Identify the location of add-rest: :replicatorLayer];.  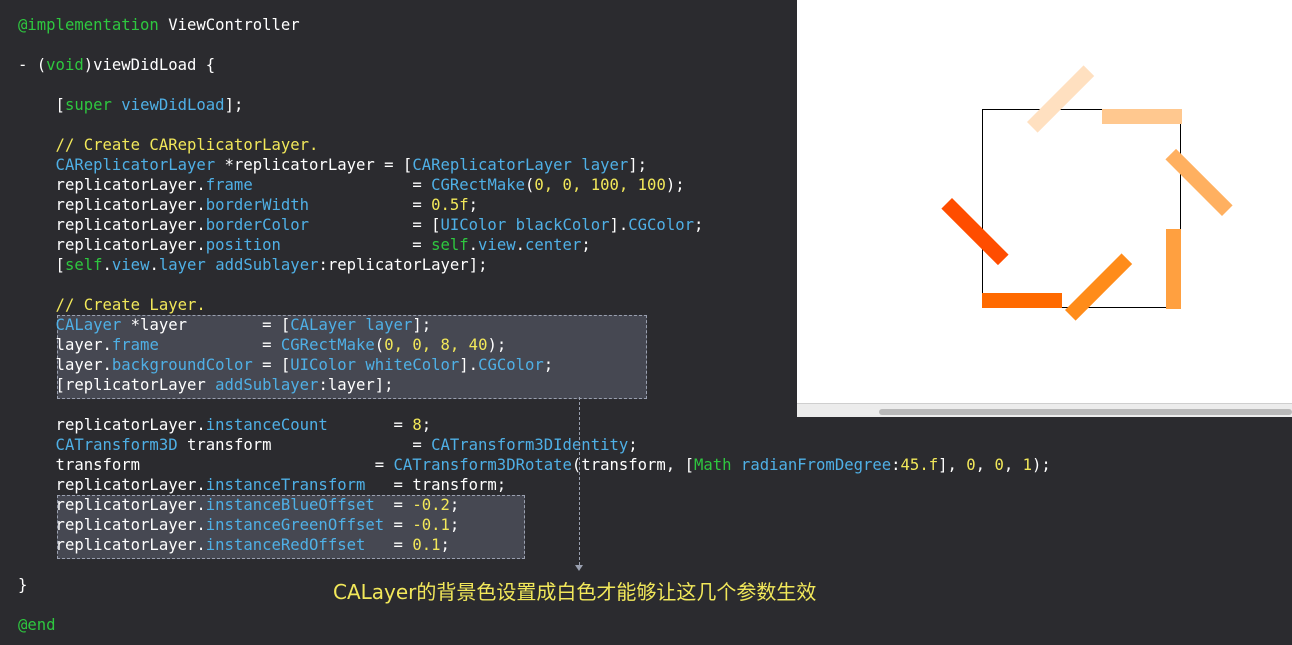
(403, 265).